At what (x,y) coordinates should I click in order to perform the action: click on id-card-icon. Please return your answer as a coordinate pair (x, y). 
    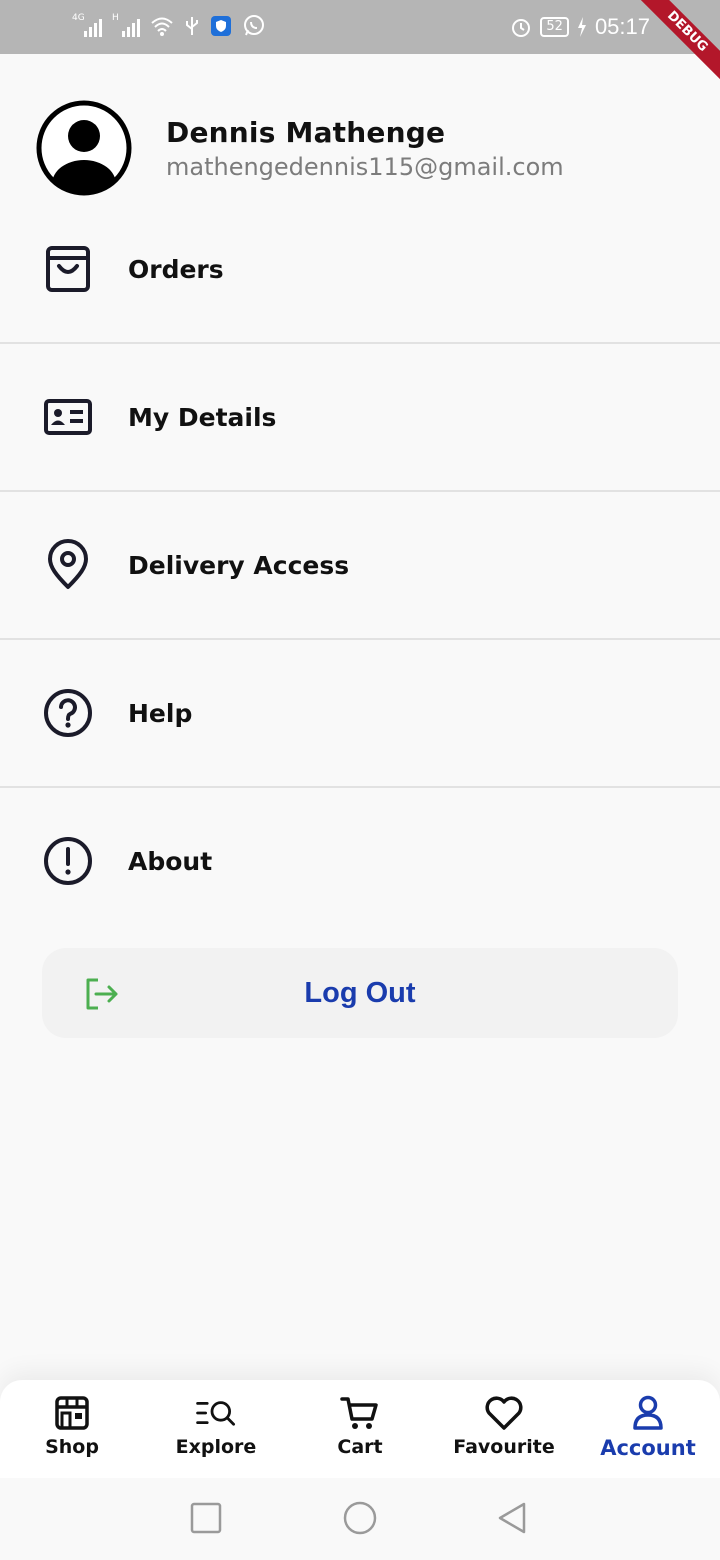
    Looking at the image, I should click on (68, 417).